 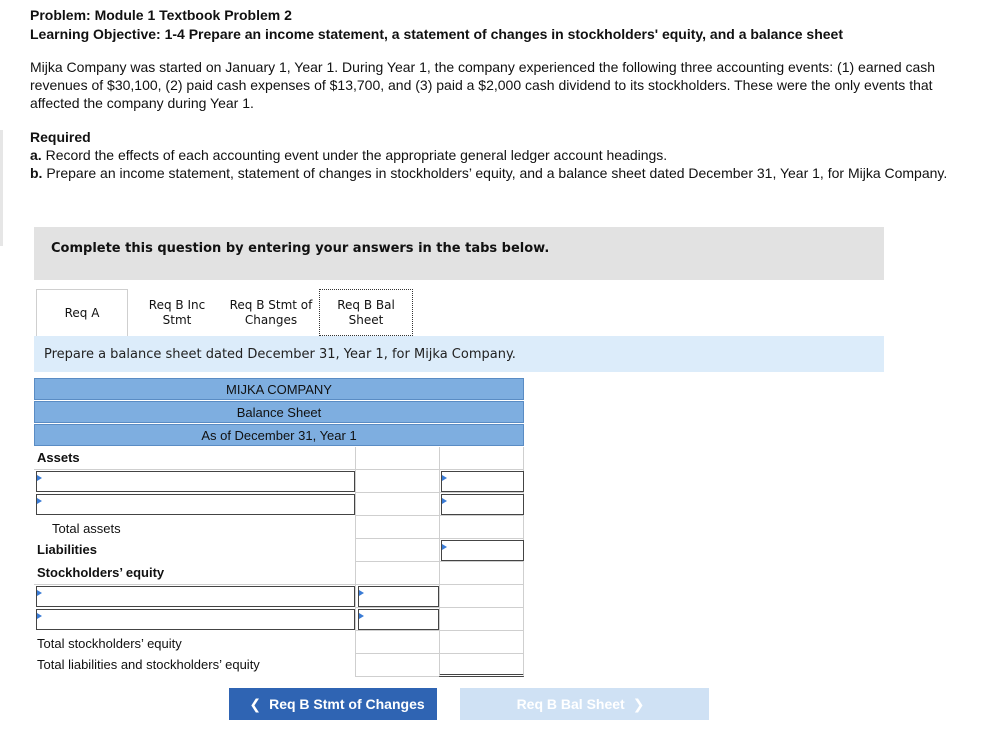 What do you see at coordinates (271, 304) in the screenshot?
I see `tab-label-line1: Req B Stmt of` at bounding box center [271, 304].